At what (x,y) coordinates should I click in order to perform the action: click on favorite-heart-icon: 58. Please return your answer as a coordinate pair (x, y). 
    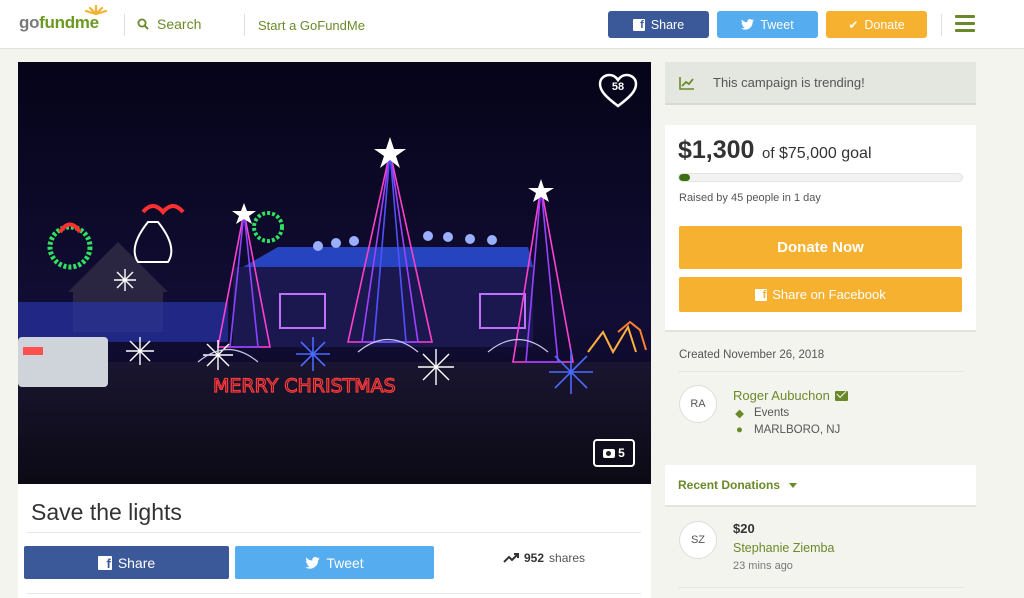
    Looking at the image, I should click on (618, 91).